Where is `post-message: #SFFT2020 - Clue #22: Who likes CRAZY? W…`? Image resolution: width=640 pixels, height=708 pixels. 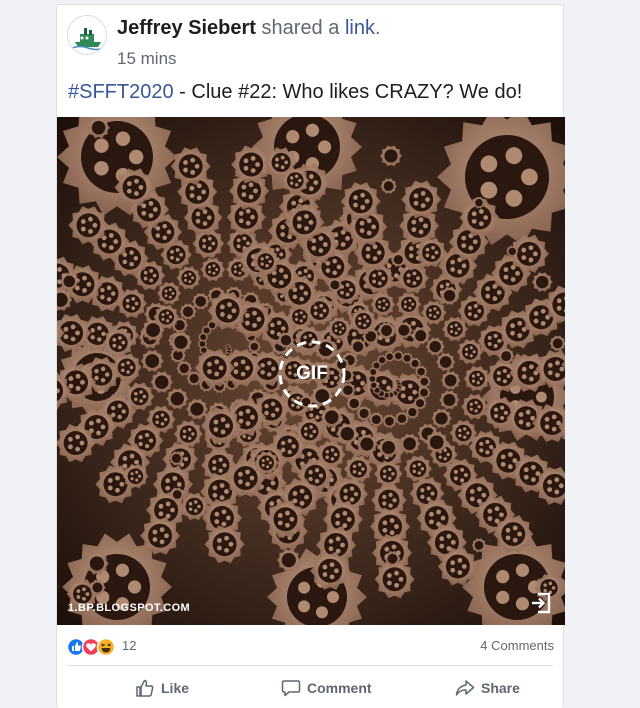 post-message: #SFFT2020 - Clue #22: Who likes CRAZY? W… is located at coordinates (295, 92).